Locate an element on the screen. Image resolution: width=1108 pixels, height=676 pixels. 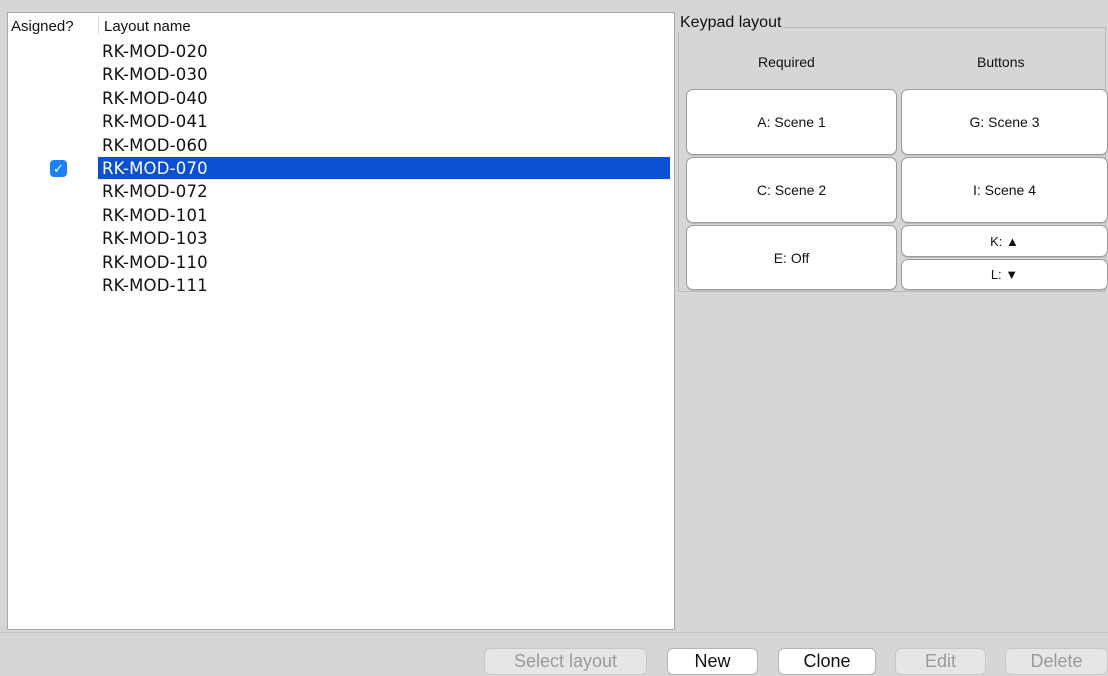
table-row: RK-MOD-103 is located at coordinates (341, 238).